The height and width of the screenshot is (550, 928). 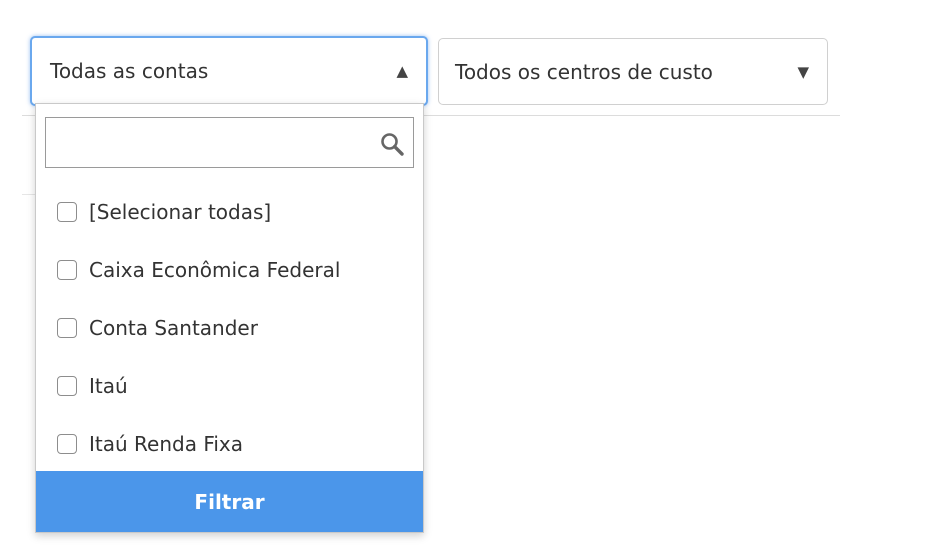 What do you see at coordinates (166, 444) in the screenshot?
I see `option-label: Itaú Renda Fixa` at bounding box center [166, 444].